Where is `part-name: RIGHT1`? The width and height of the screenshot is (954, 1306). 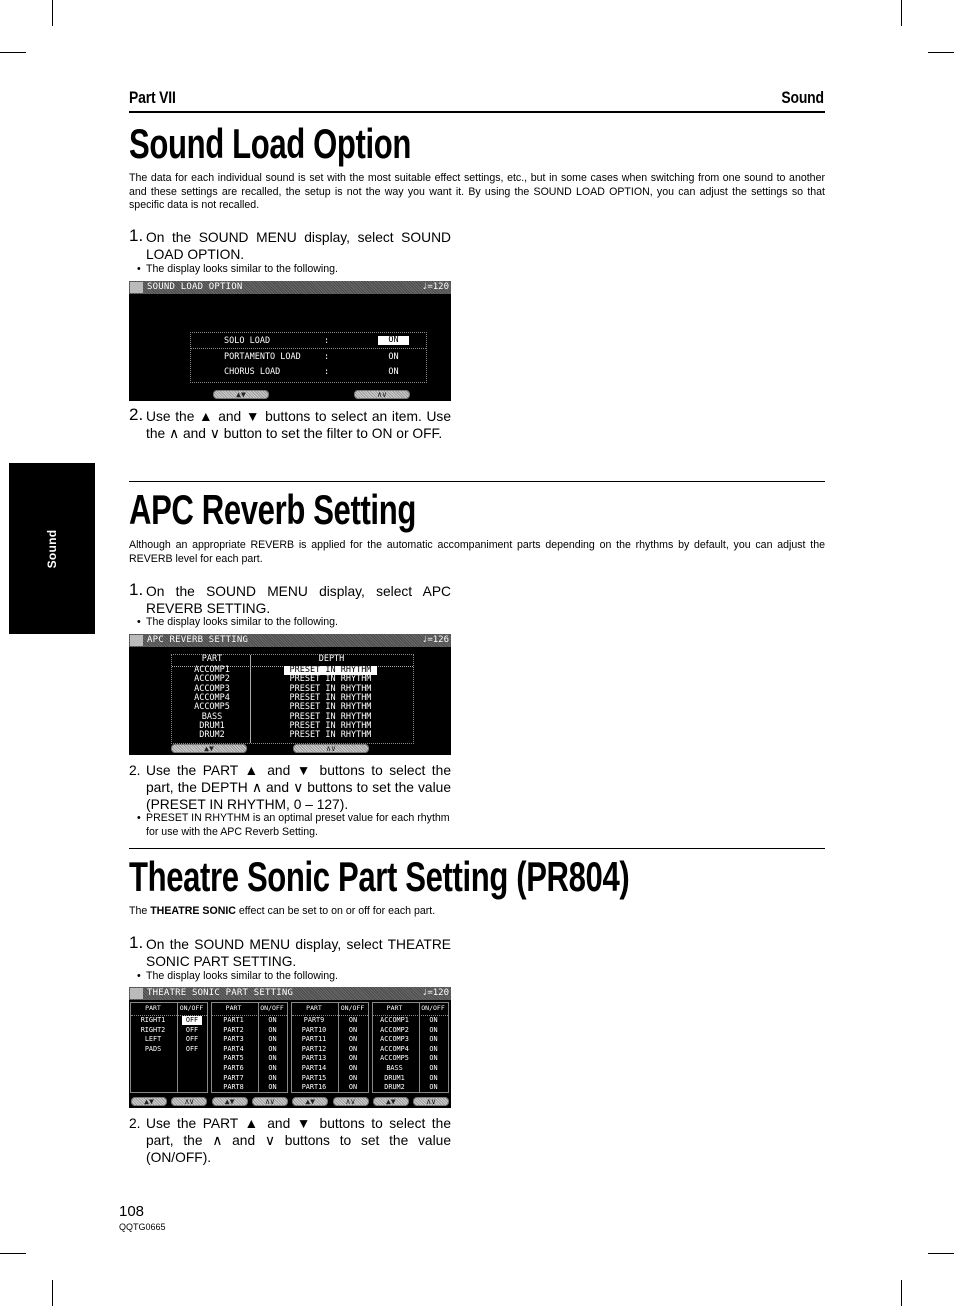
part-name: RIGHT1 is located at coordinates (153, 1020).